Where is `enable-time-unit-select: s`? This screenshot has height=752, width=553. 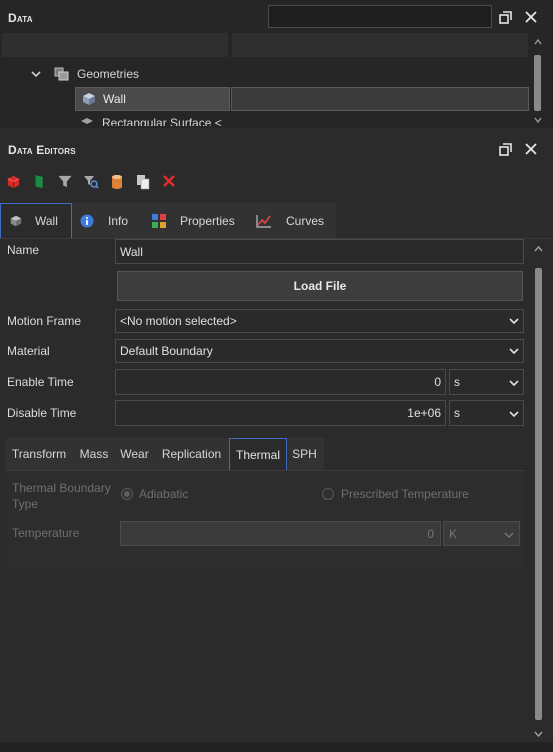
enable-time-unit-select: s is located at coordinates (486, 382).